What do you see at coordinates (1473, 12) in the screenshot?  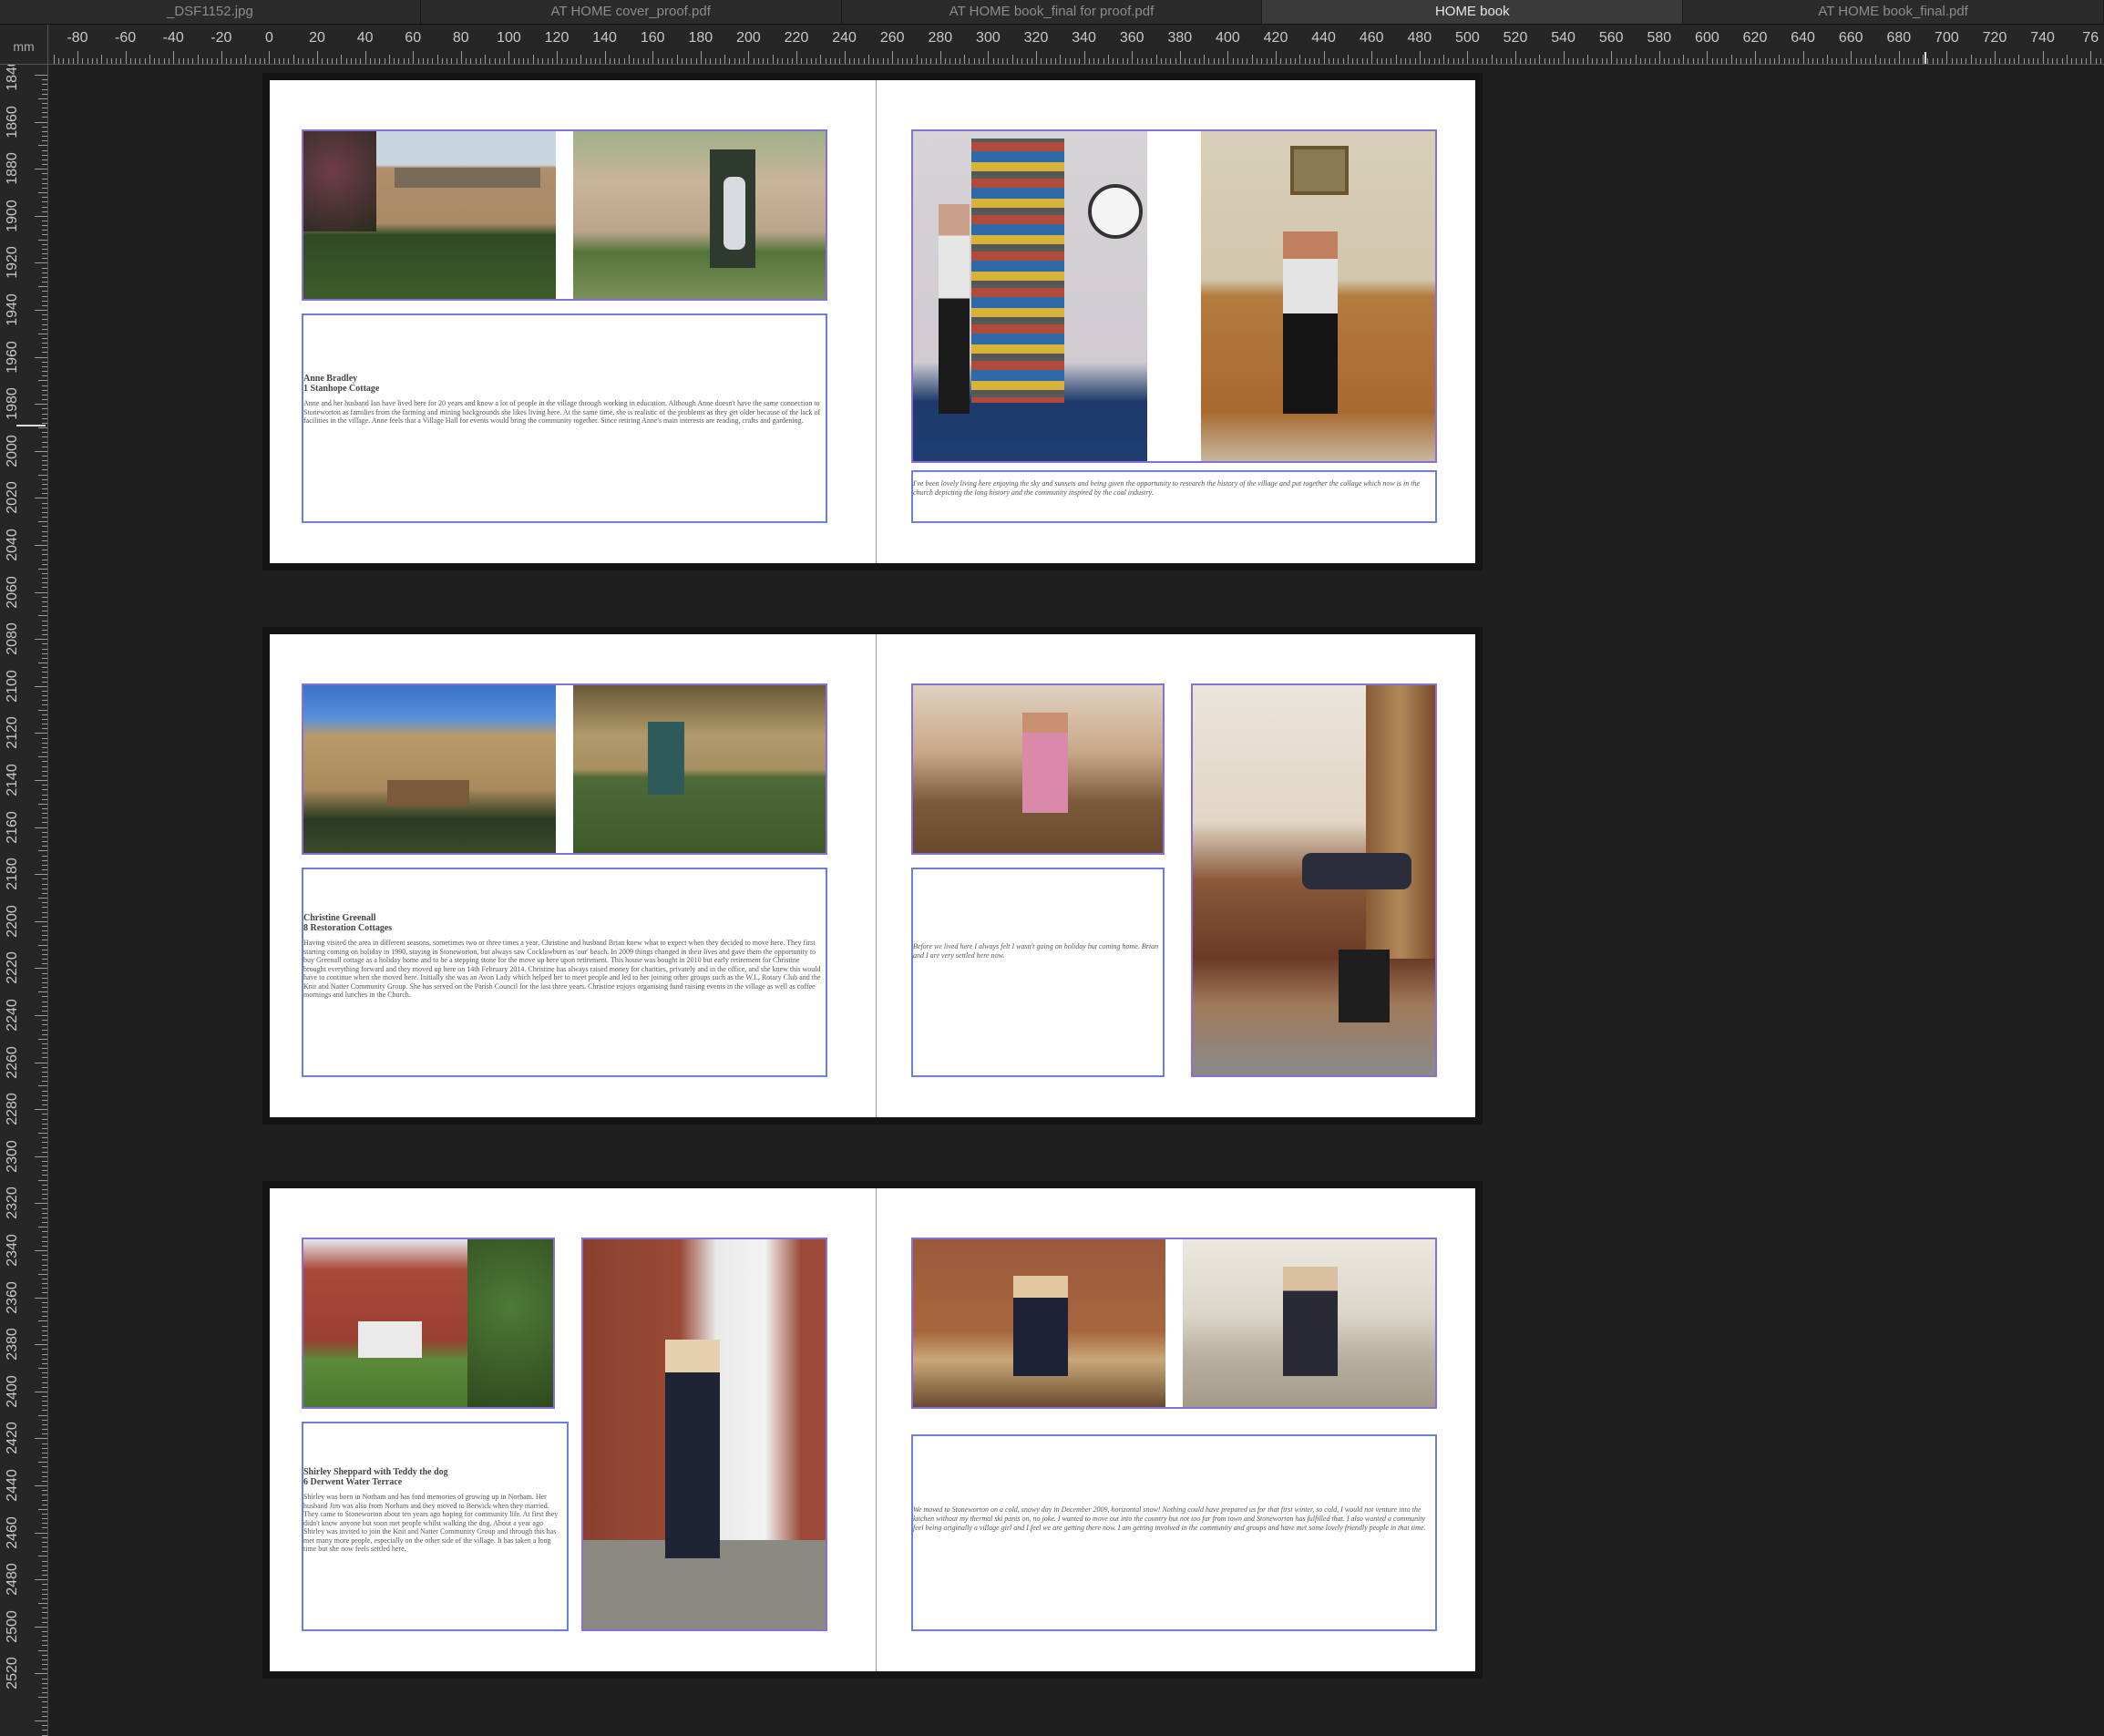 I see `tab-home-book: HOME book` at bounding box center [1473, 12].